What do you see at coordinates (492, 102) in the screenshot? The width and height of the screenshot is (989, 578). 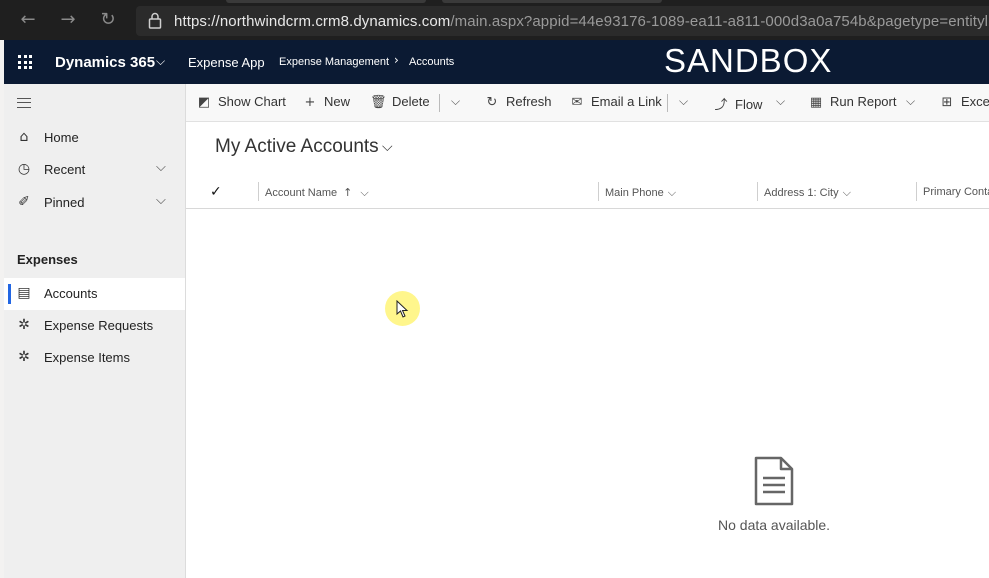 I see `refresh-icon: ↻` at bounding box center [492, 102].